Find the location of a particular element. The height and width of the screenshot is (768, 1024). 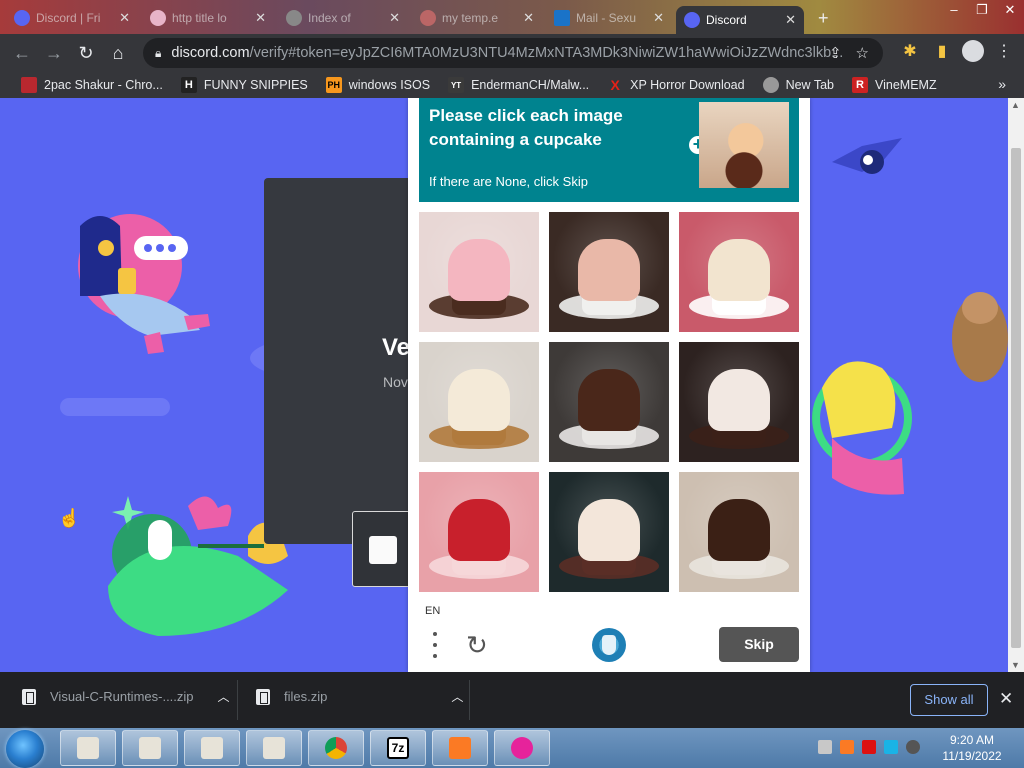

captcha-image-cupcake-chocolate-base is located at coordinates (609, 532).